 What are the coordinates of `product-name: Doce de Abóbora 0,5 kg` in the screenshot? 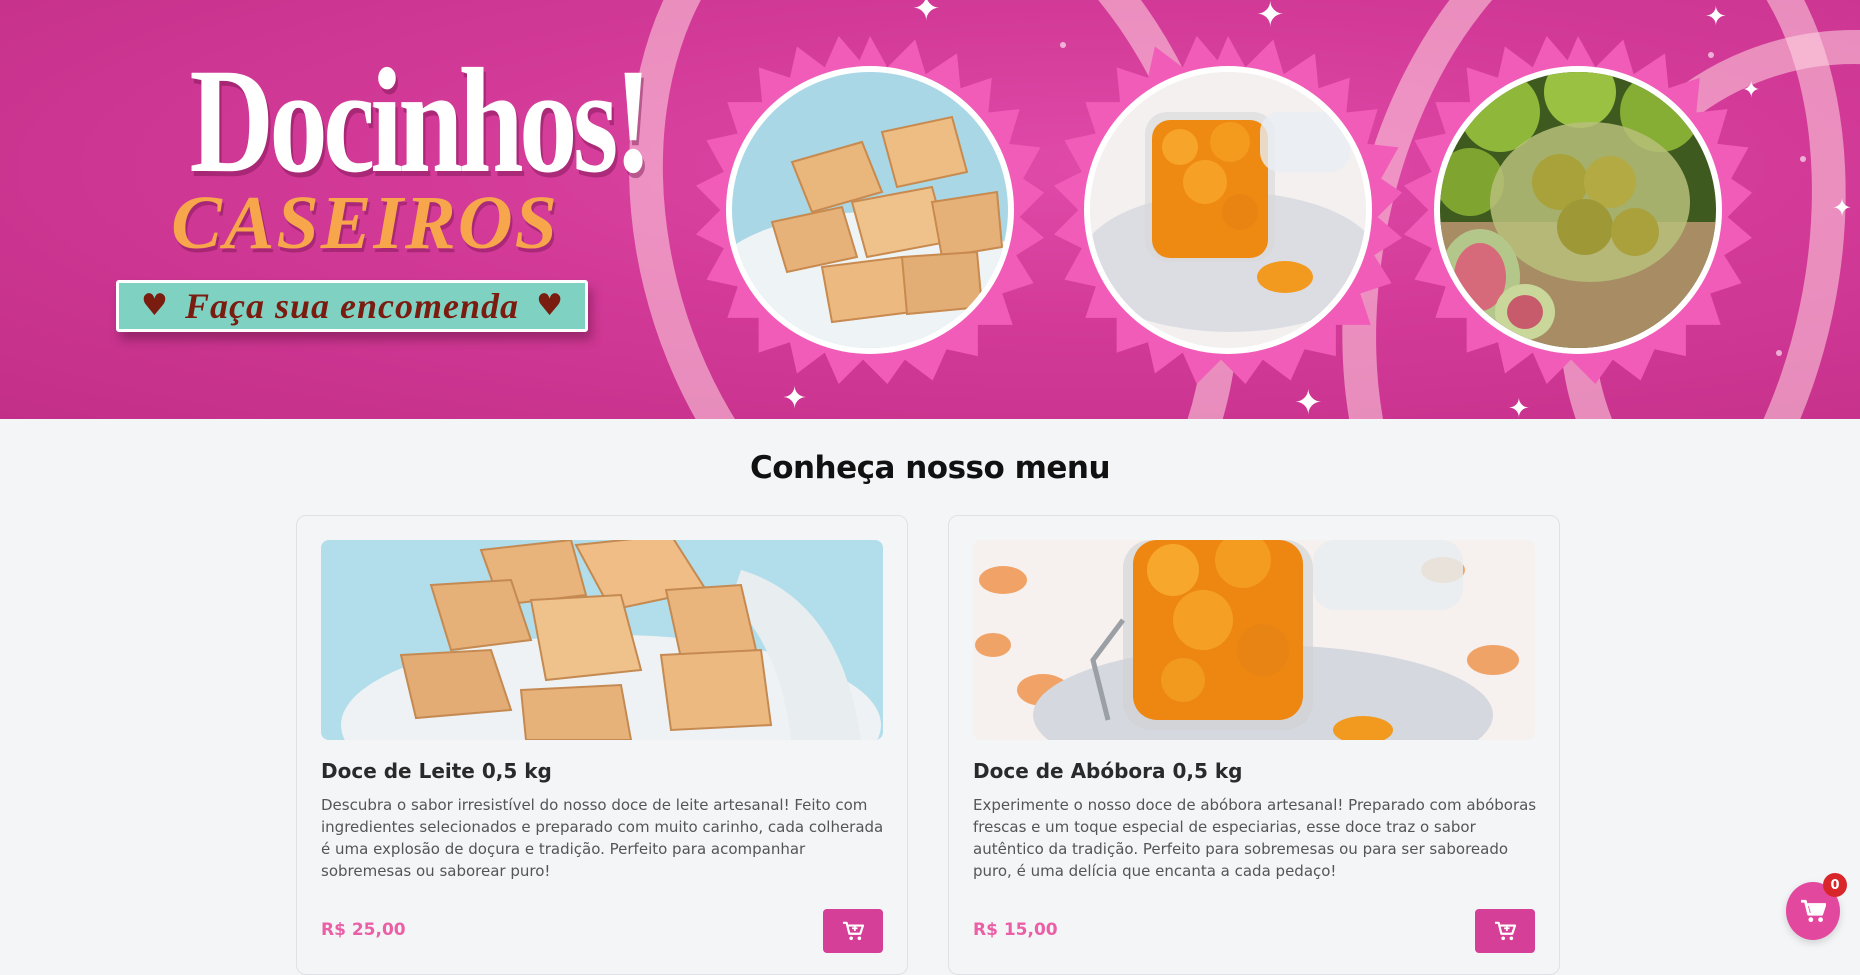 It's located at (1108, 771).